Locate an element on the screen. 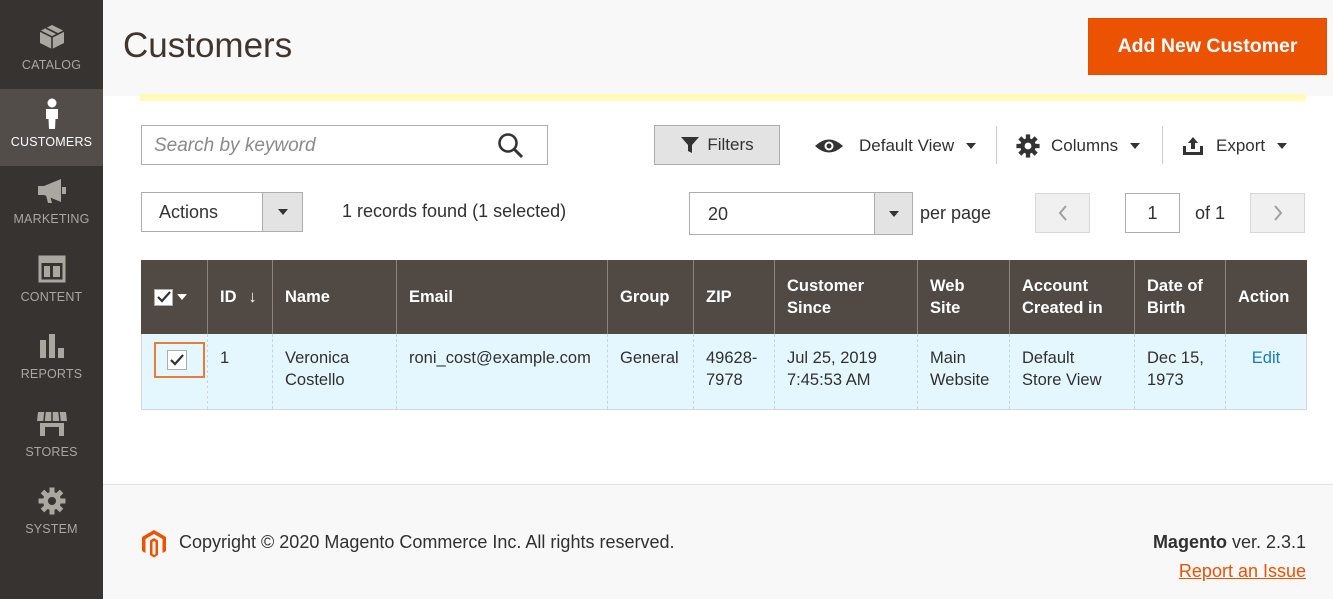  sidebar-item-label: CATALOG is located at coordinates (51, 65).